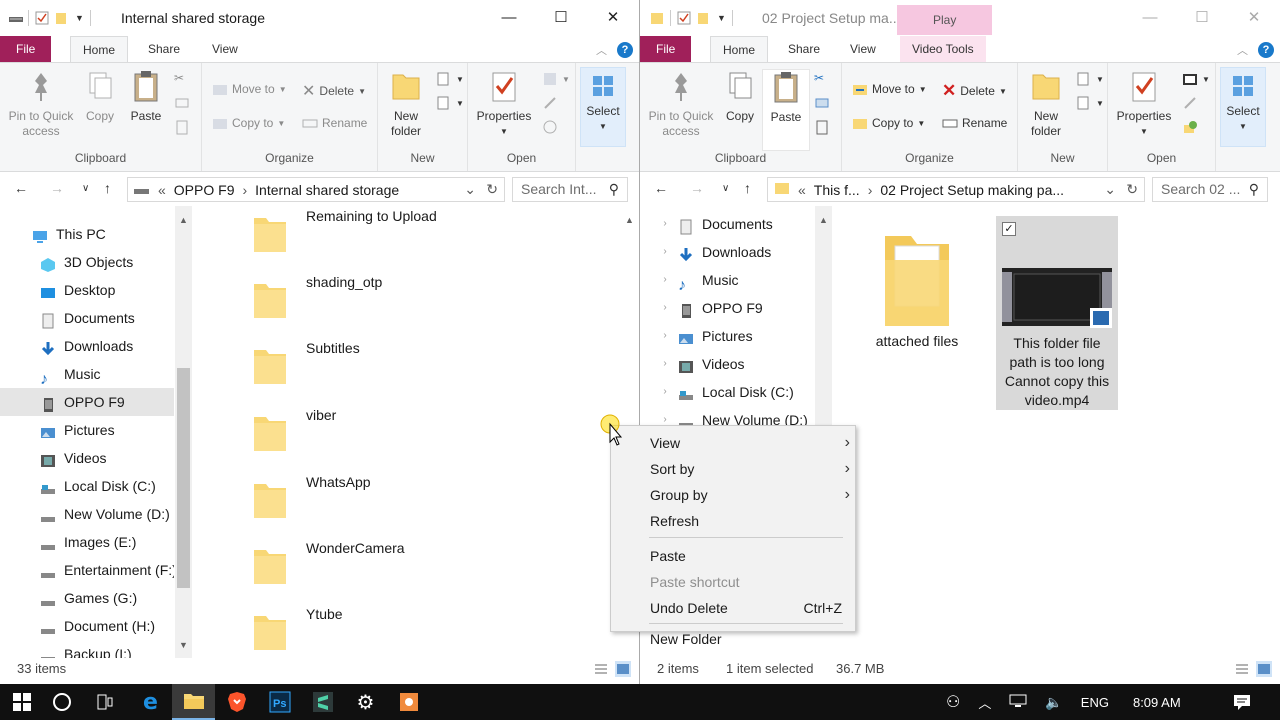 This screenshot has height=720, width=1280. What do you see at coordinates (430, 376) in the screenshot?
I see `list-item: Subtitles` at bounding box center [430, 376].